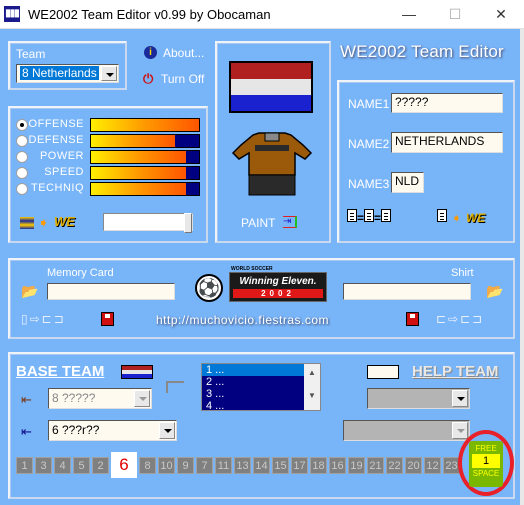 This screenshot has width=524, height=505. I want to click on import-help-icon: ⇤, so click(26, 432).